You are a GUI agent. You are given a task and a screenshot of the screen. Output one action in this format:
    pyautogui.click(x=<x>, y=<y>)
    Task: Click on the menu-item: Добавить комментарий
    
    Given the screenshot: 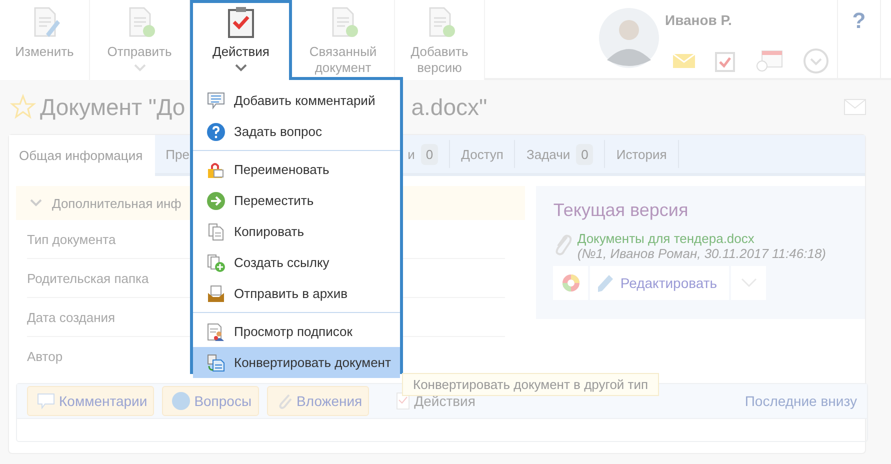 What is the action you would take?
    pyautogui.click(x=296, y=100)
    